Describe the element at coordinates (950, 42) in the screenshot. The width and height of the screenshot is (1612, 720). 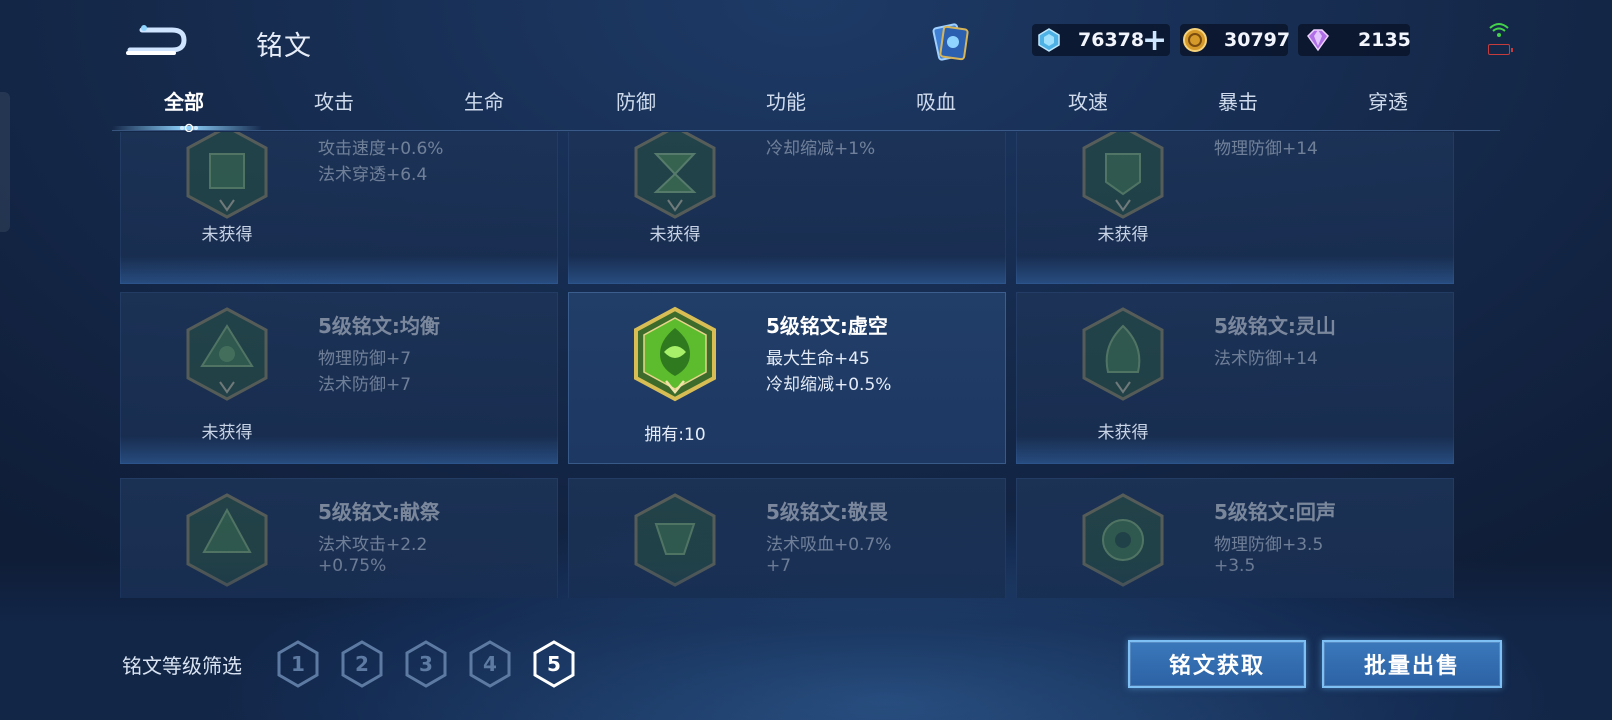
I see `inscription-card-icon` at that location.